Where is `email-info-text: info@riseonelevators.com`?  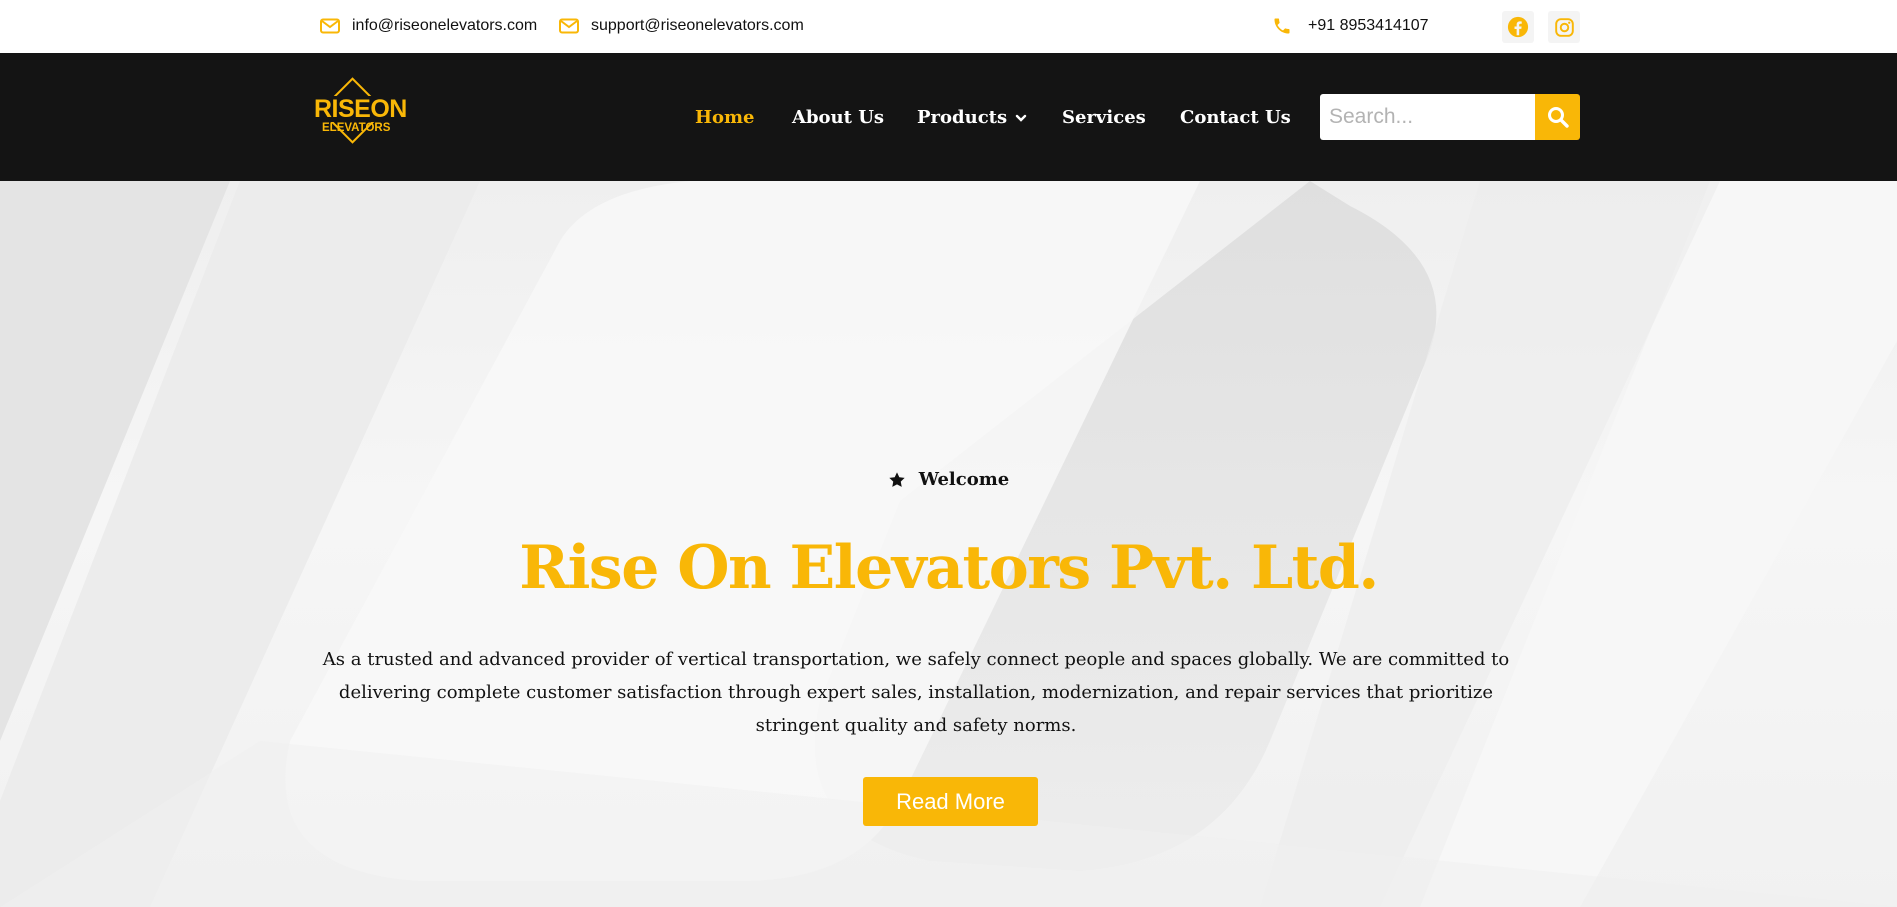 email-info-text: info@riseonelevators.com is located at coordinates (445, 25).